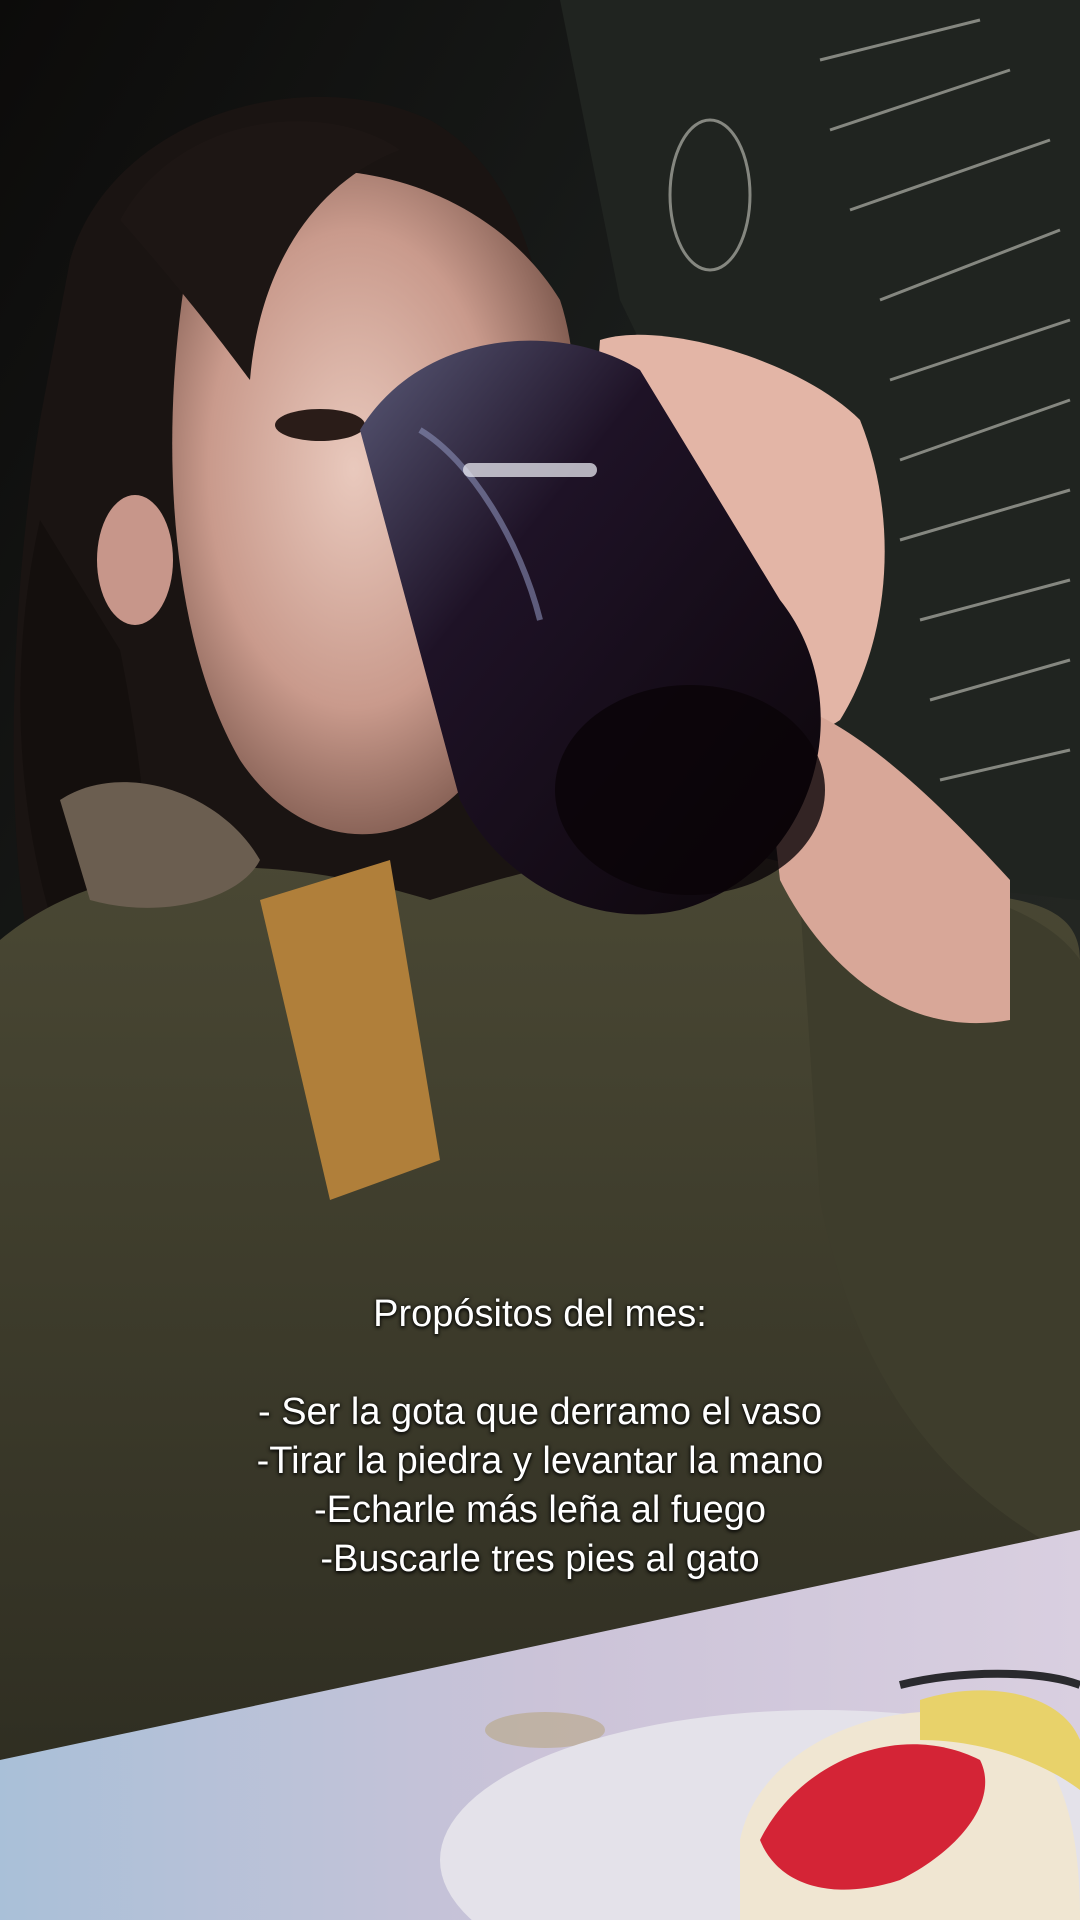 The width and height of the screenshot is (1080, 1920). Describe the element at coordinates (540, 1314) in the screenshot. I see `caption-title: Propósitos del mes:` at that location.